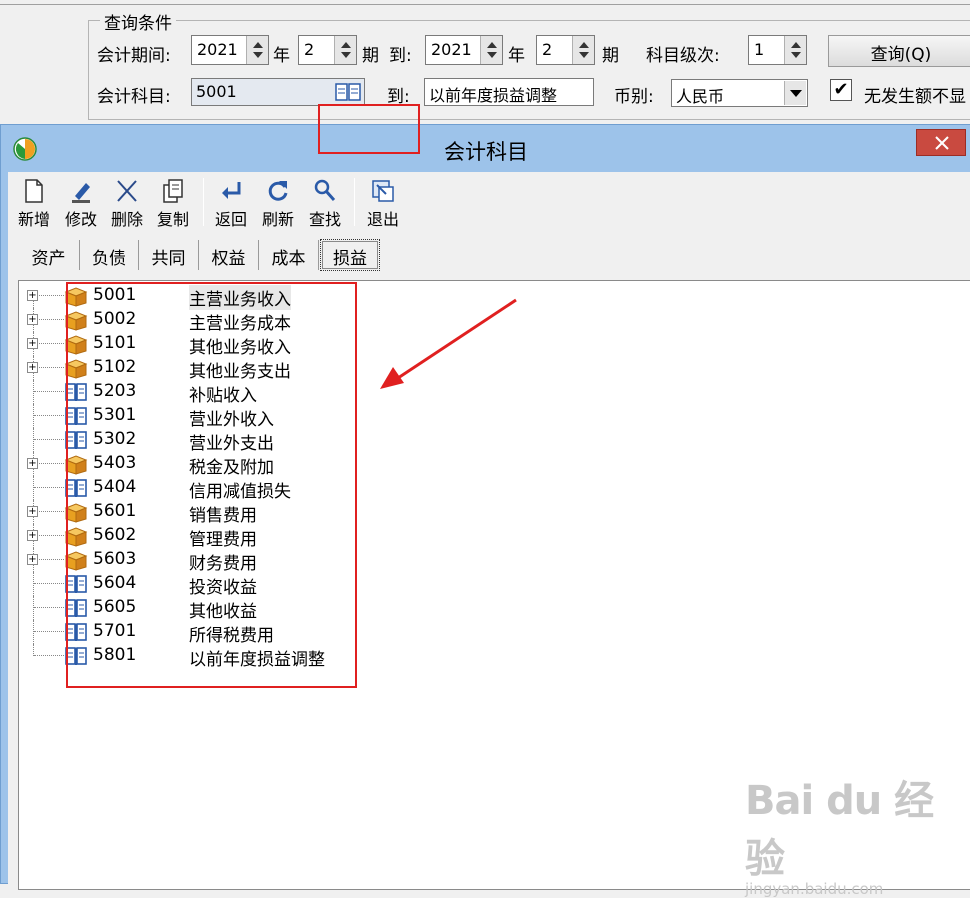  Describe the element at coordinates (839, 830) in the screenshot. I see `watermark-brand: Bai du 经验` at that location.